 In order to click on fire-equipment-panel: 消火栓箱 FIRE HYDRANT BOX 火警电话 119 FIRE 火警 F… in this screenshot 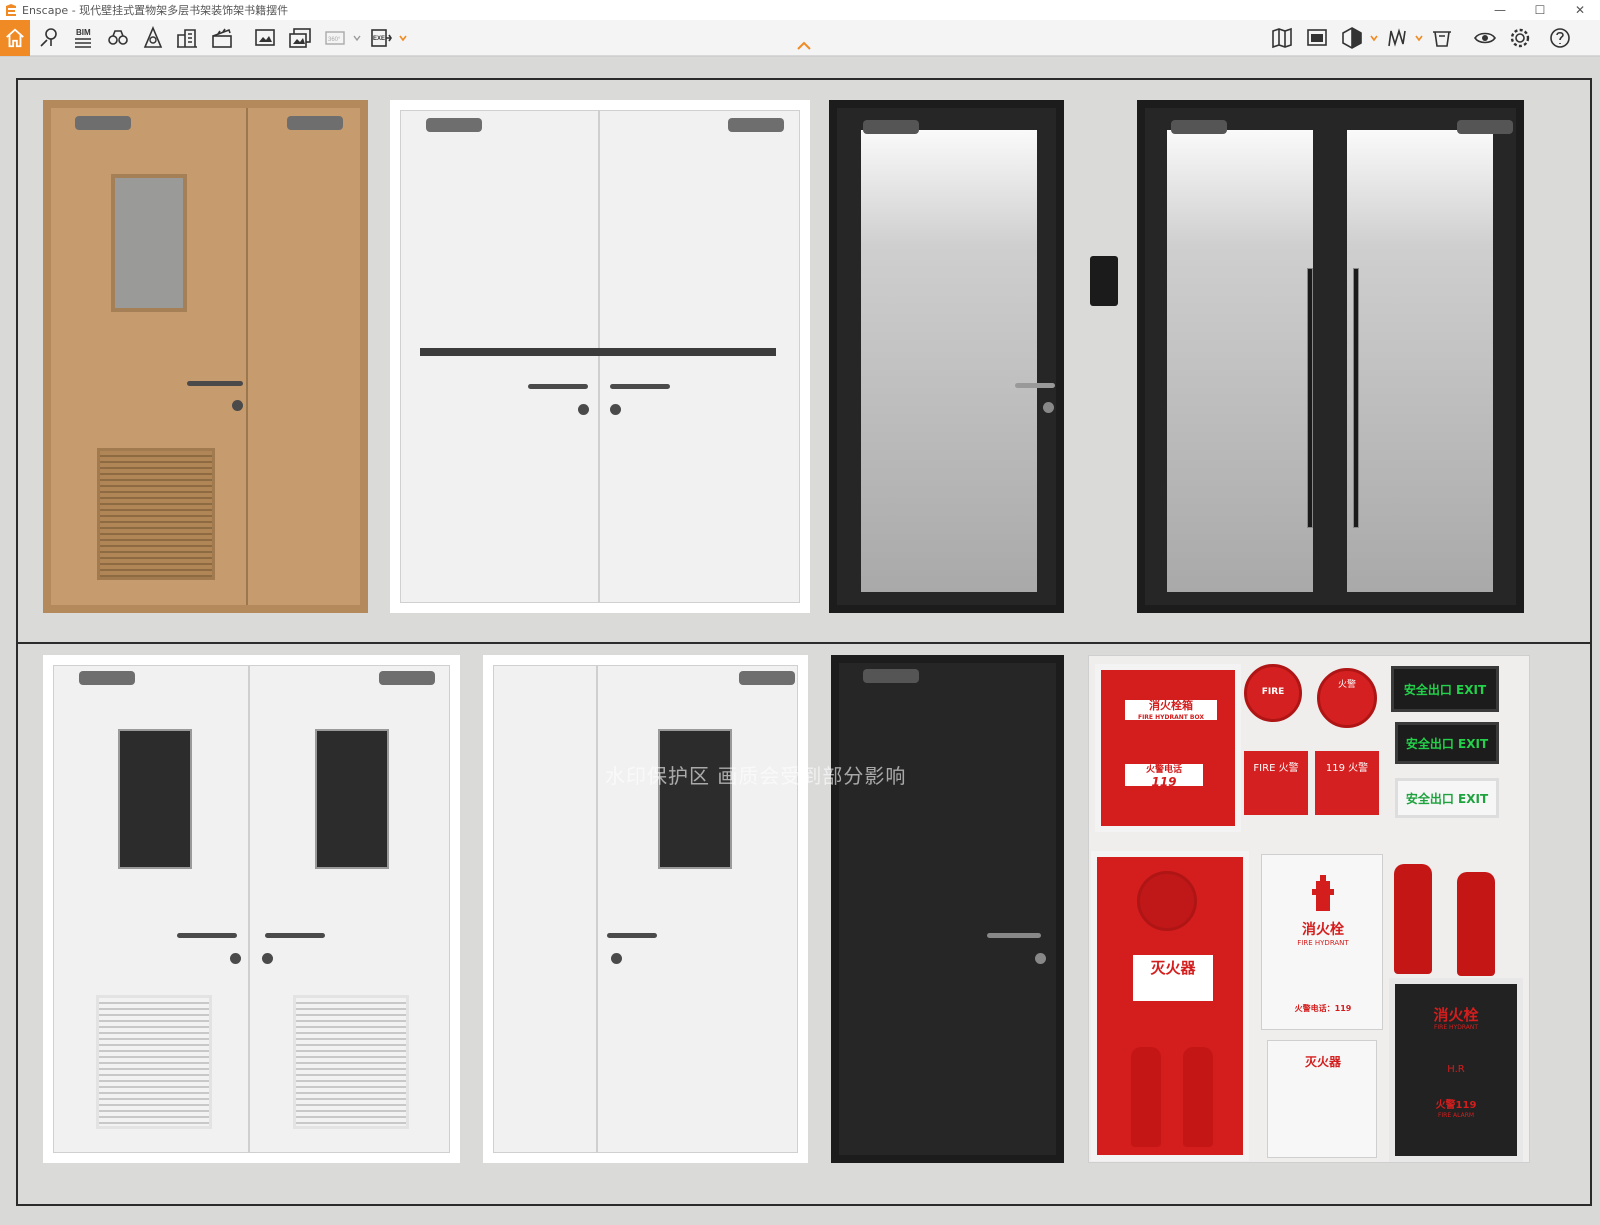, I will do `click(1309, 909)`.